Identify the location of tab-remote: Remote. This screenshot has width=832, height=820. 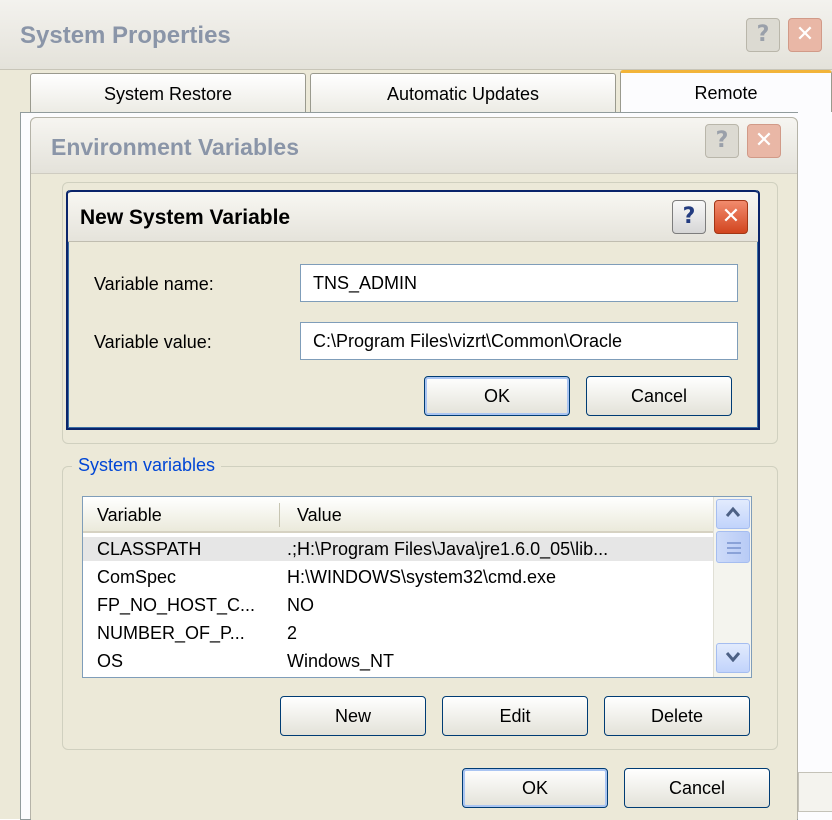
(726, 92).